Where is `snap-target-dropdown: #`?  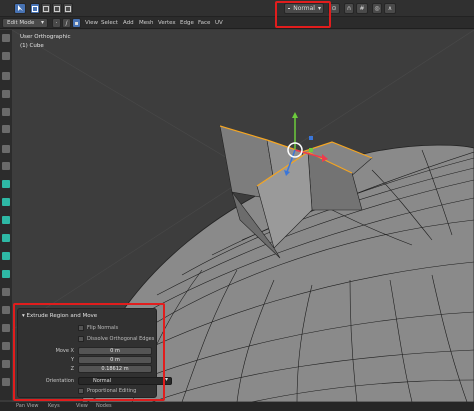 snap-target-dropdown: # is located at coordinates (362, 8).